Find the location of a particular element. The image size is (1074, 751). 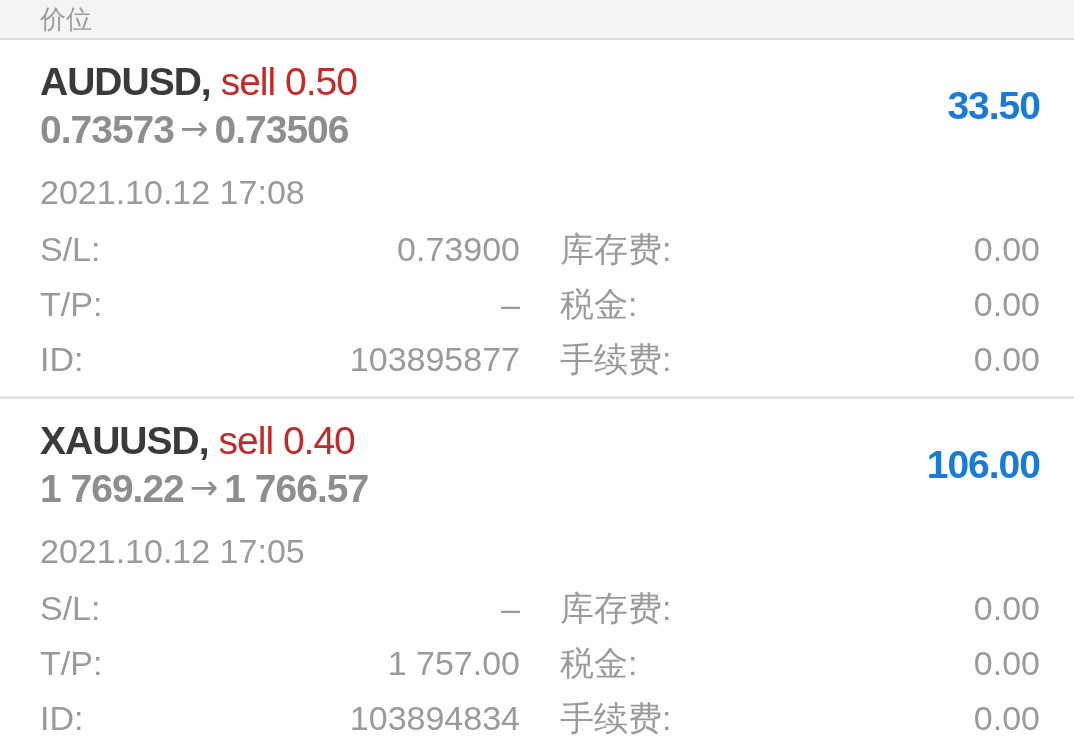

order-text: sell 0.40 is located at coordinates (286, 441).